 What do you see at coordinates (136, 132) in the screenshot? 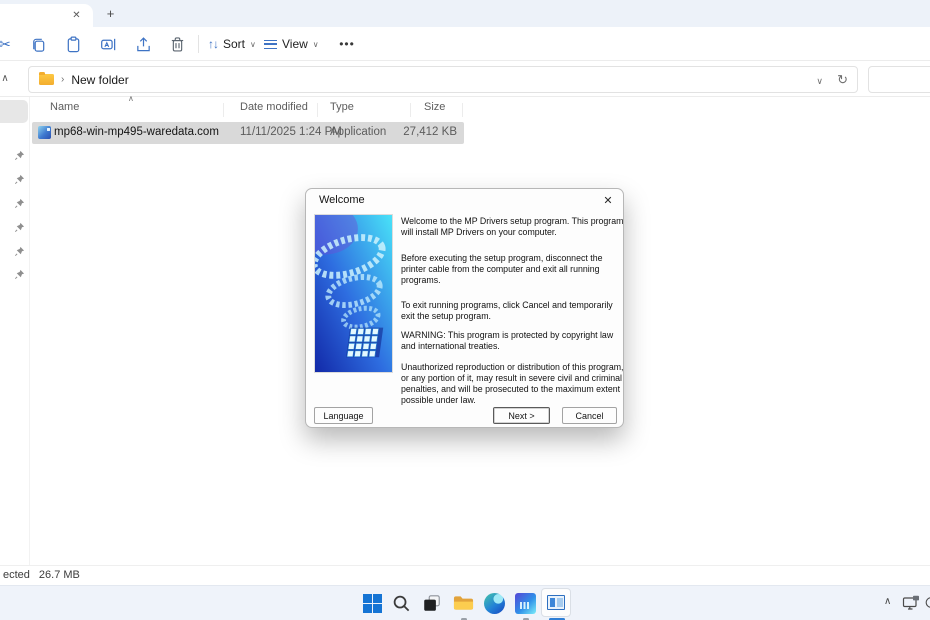
I see `file-name: mp68-win-mp495-waredata.com` at bounding box center [136, 132].